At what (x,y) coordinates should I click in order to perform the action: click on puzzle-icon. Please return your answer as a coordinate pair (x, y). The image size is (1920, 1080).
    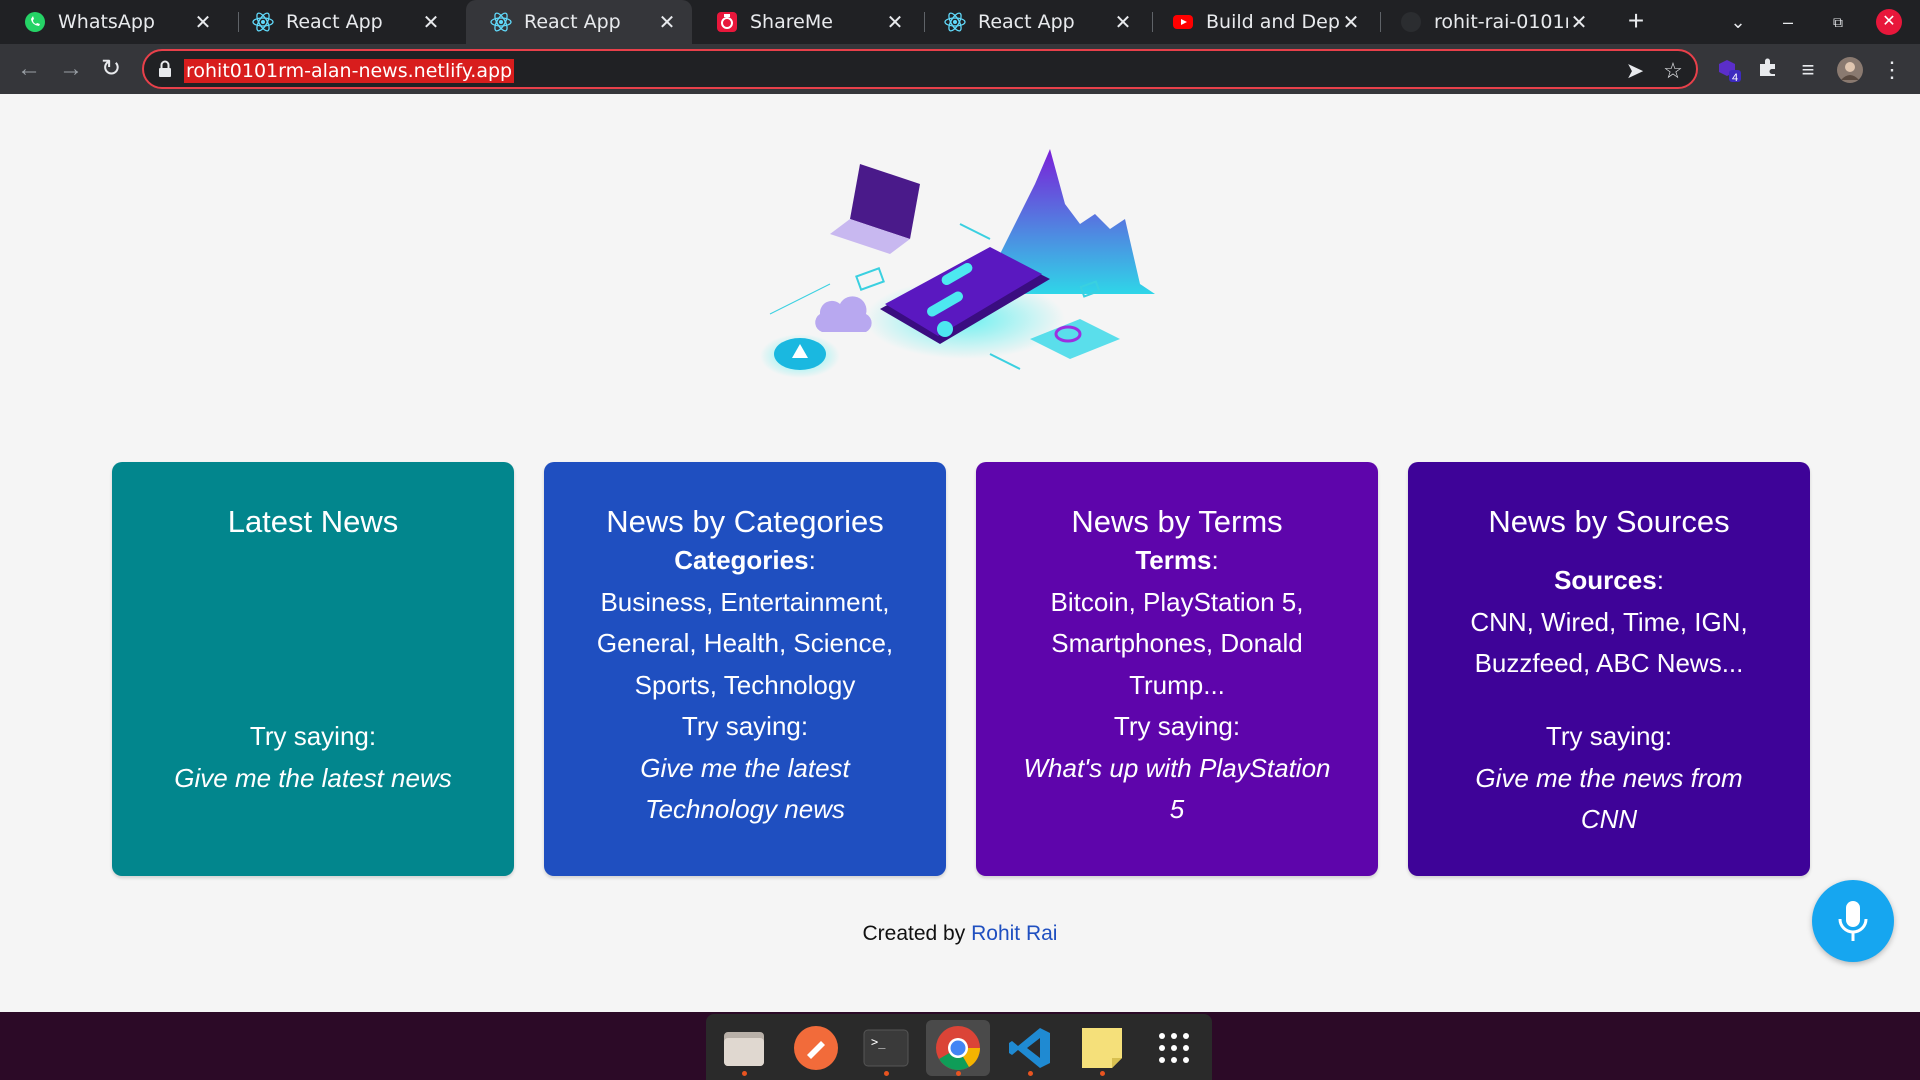
    Looking at the image, I should click on (1768, 70).